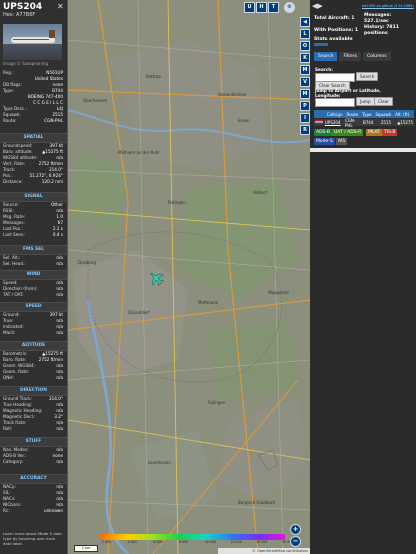 The image size is (416, 554). Describe the element at coordinates (350, 122) in the screenshot. I see `row-route: CGN-PHL` at that location.